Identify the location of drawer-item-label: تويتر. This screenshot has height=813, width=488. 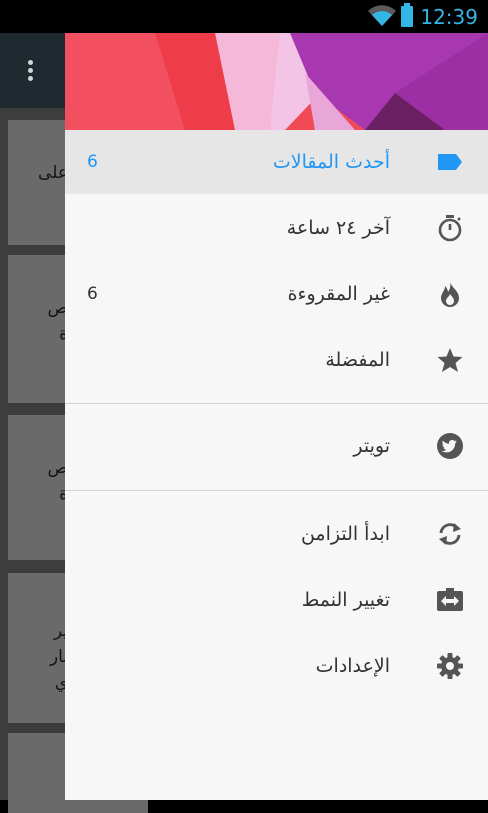
(371, 446).